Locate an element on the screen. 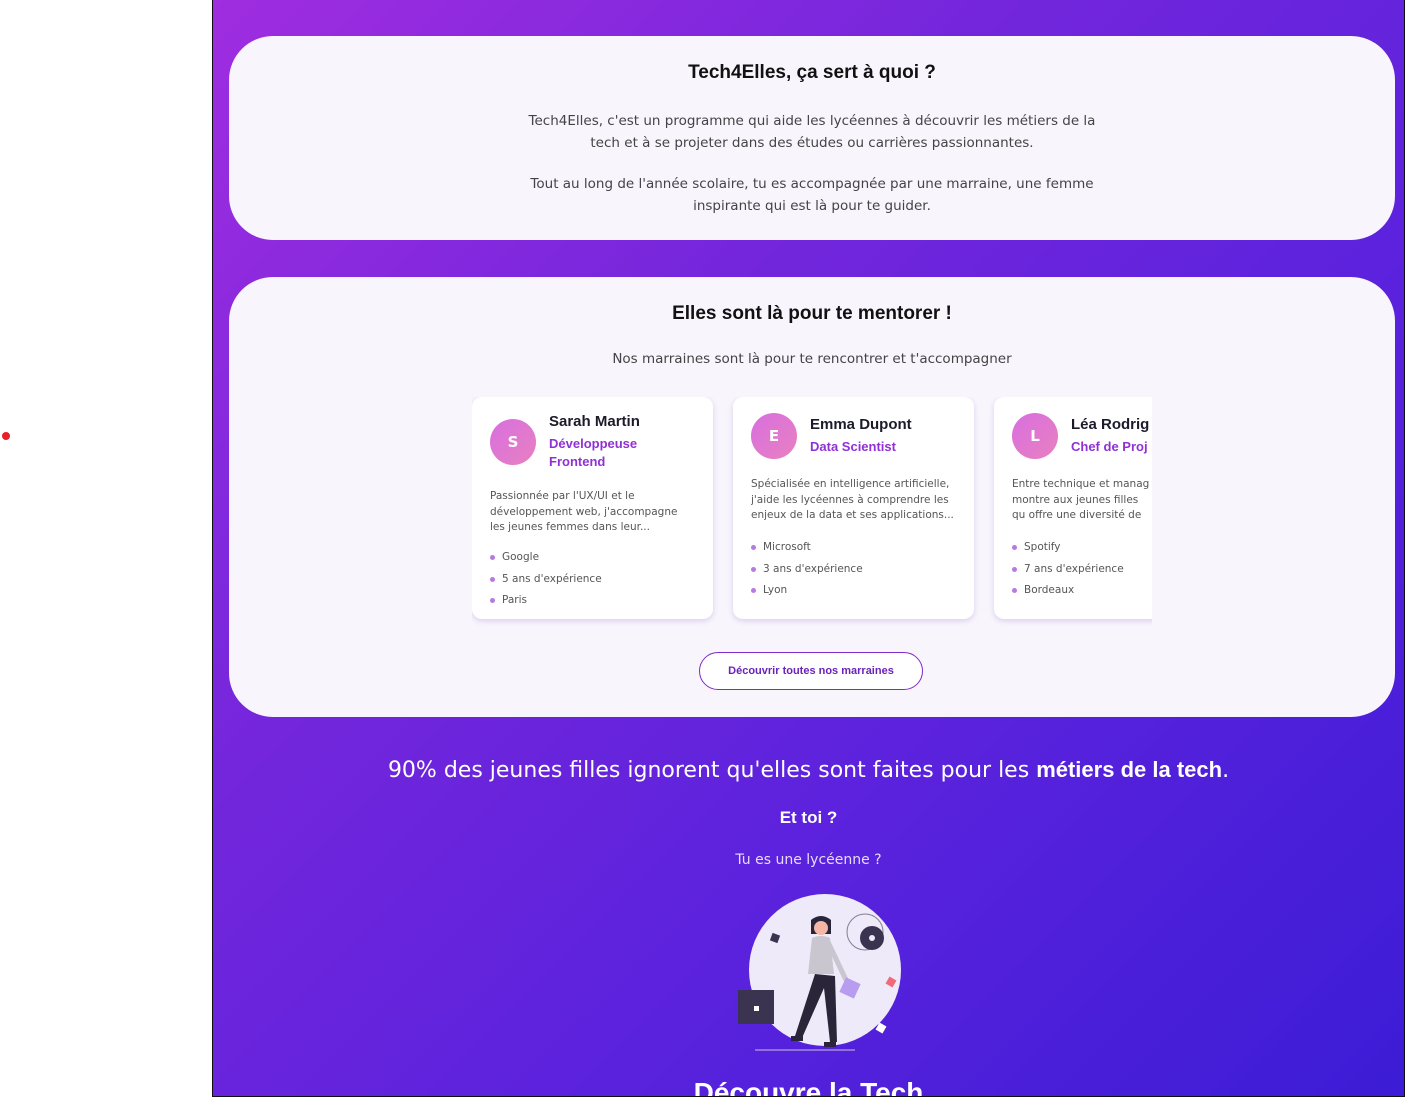  mentor-name: Sarah Martin is located at coordinates (594, 421).